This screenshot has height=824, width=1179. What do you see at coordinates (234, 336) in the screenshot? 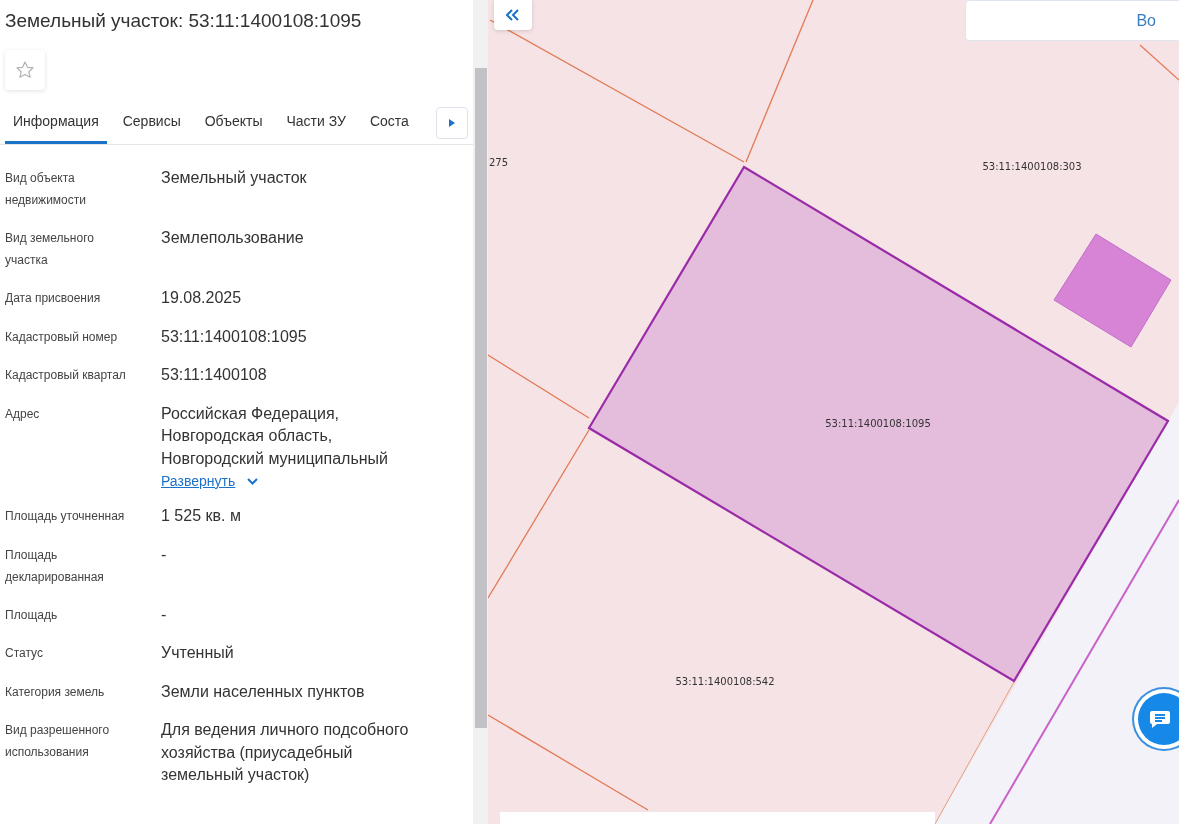
I see `field-value: 53:11:1400108:1095` at bounding box center [234, 336].